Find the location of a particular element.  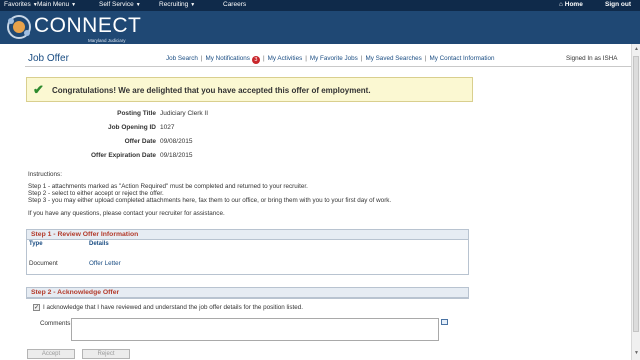

job-search-link: Job Search is located at coordinates (182, 58).